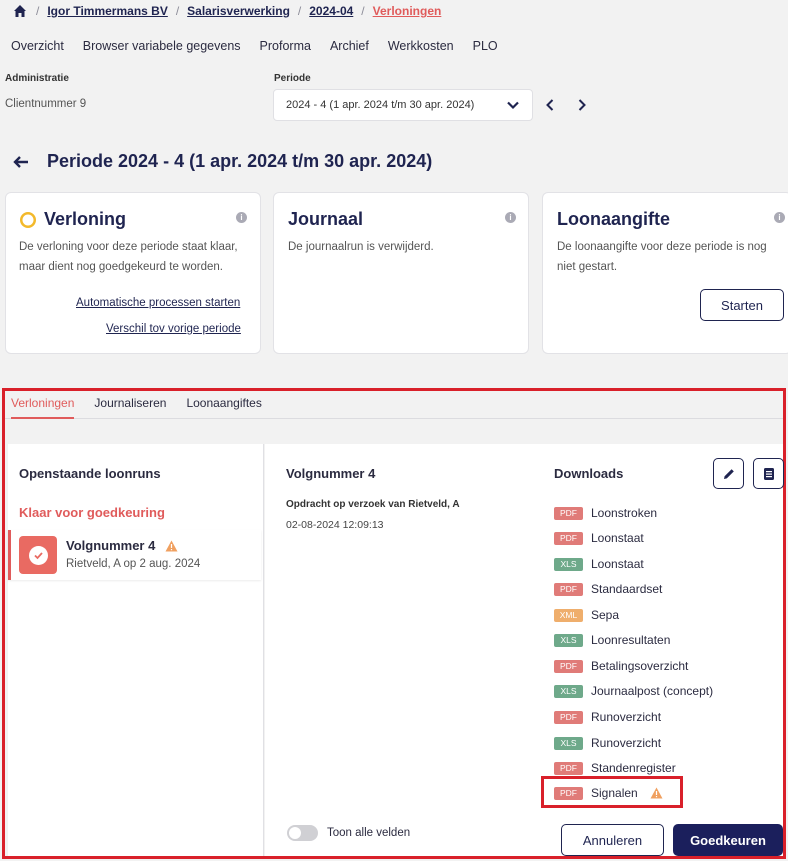 The height and width of the screenshot is (861, 788). Describe the element at coordinates (624, 513) in the screenshot. I see `download-label: Loonstroken` at that location.